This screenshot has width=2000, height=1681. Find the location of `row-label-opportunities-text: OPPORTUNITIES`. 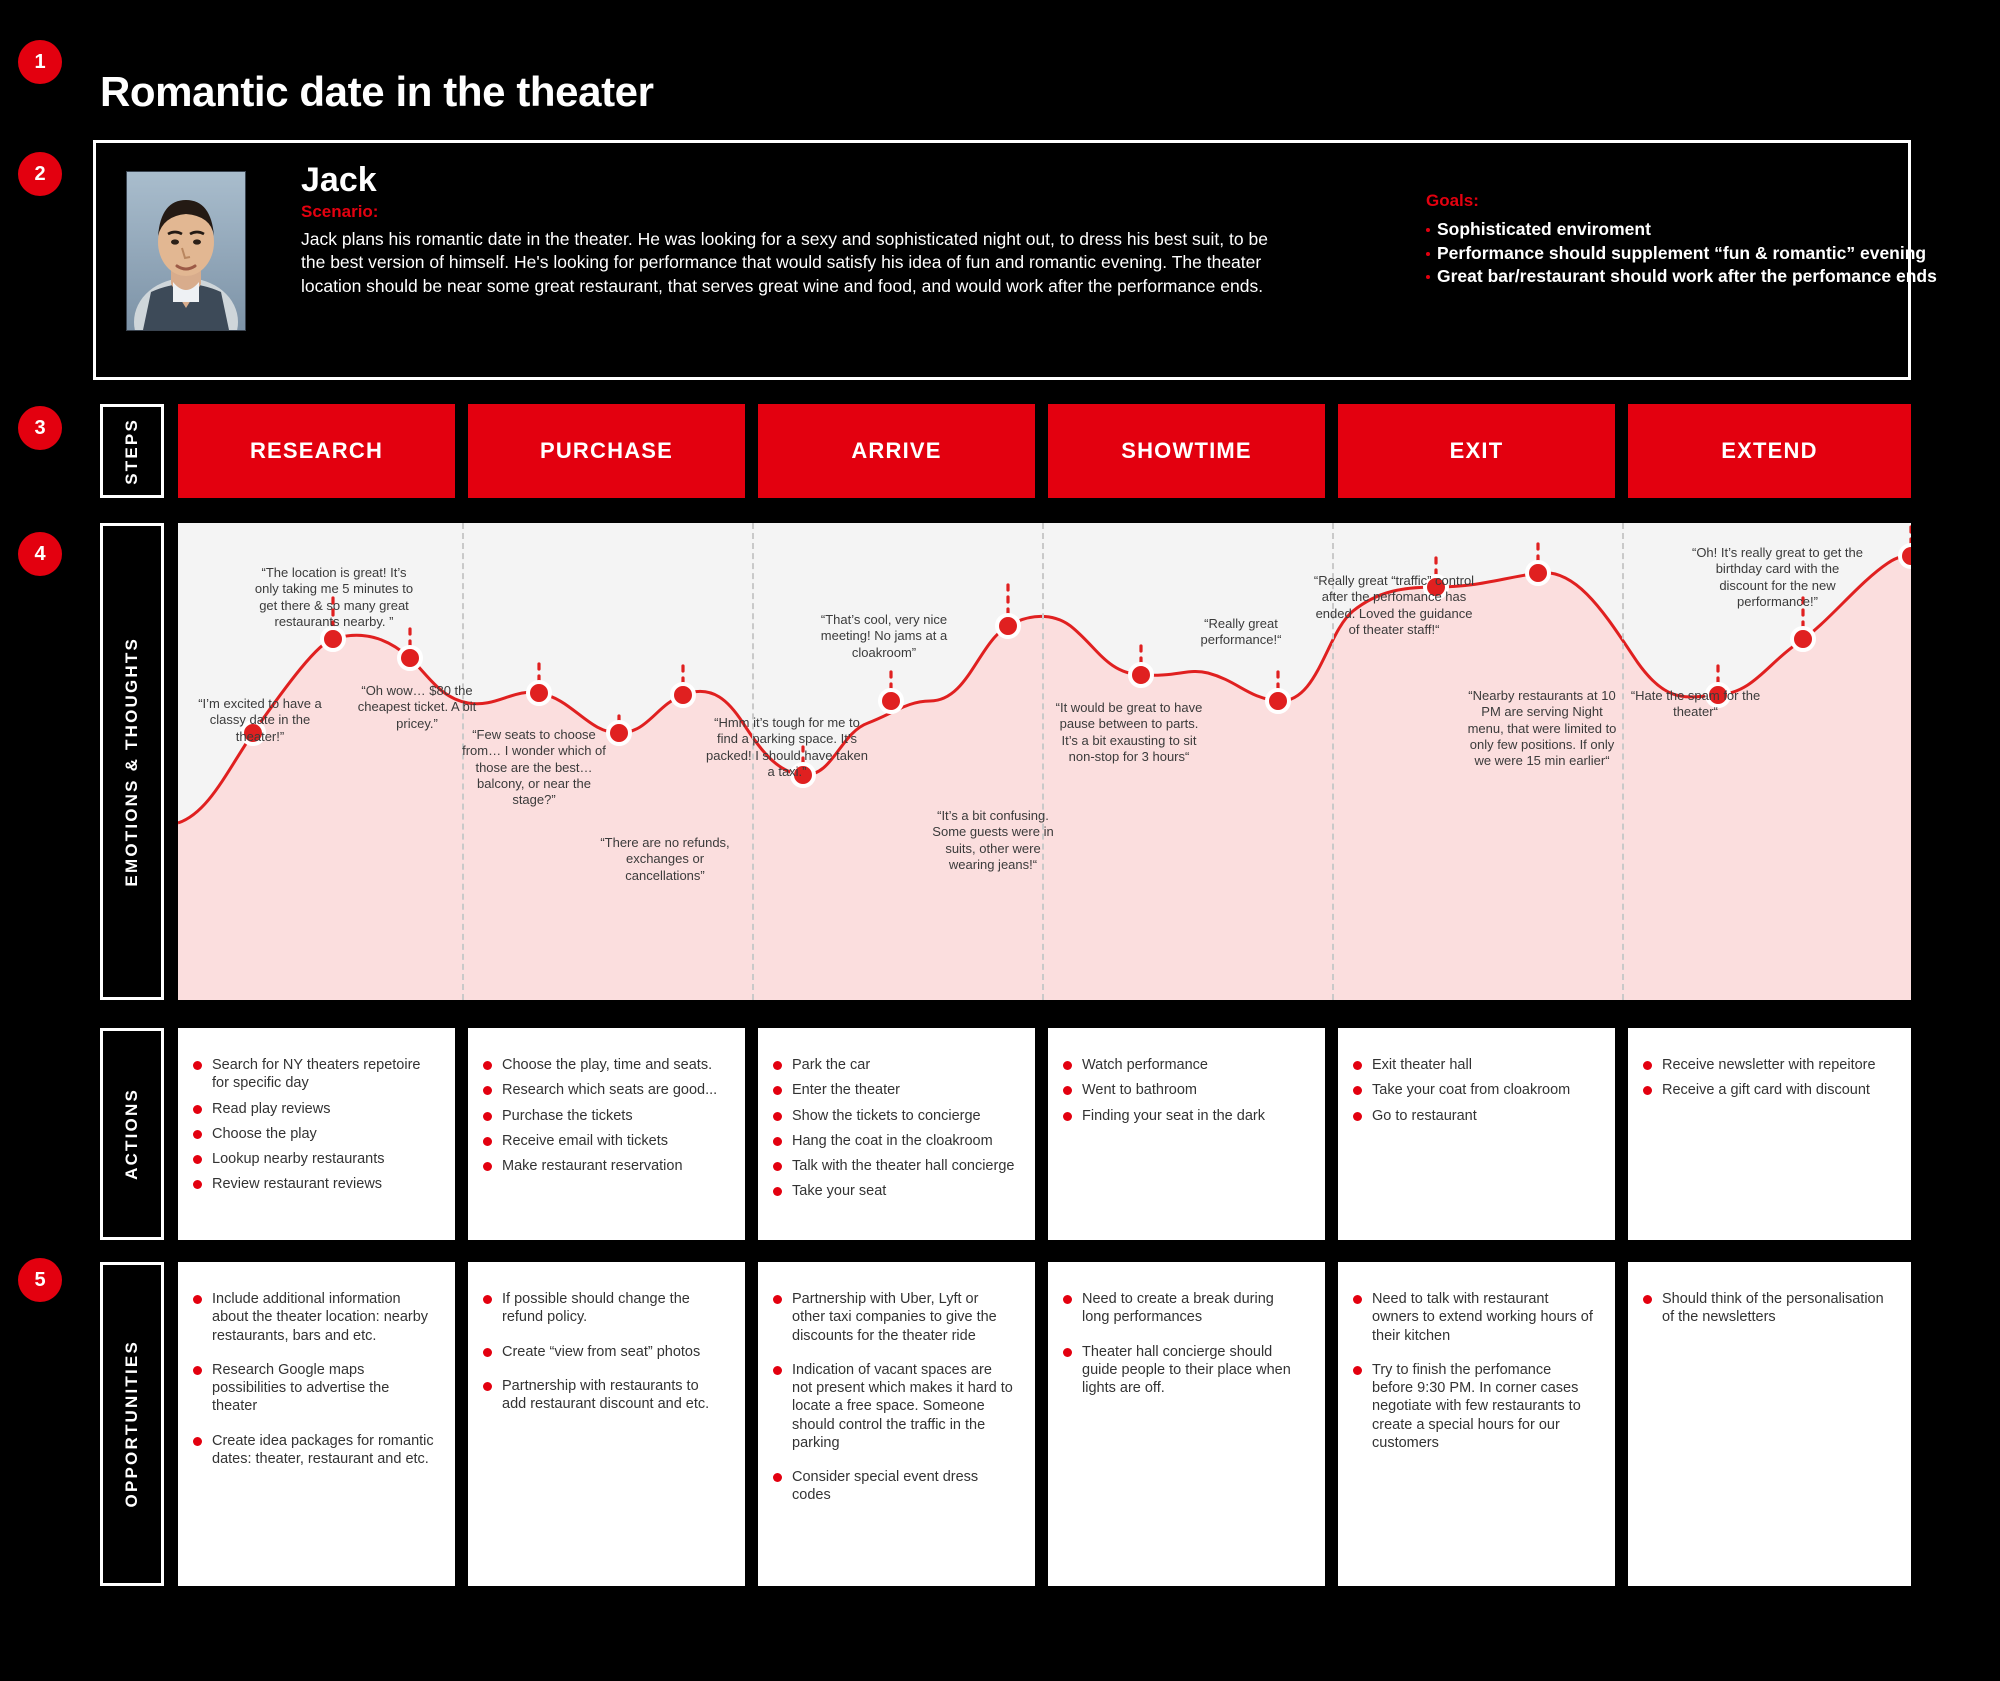

row-label-opportunities-text: OPPORTUNITIES is located at coordinates (131, 1424).